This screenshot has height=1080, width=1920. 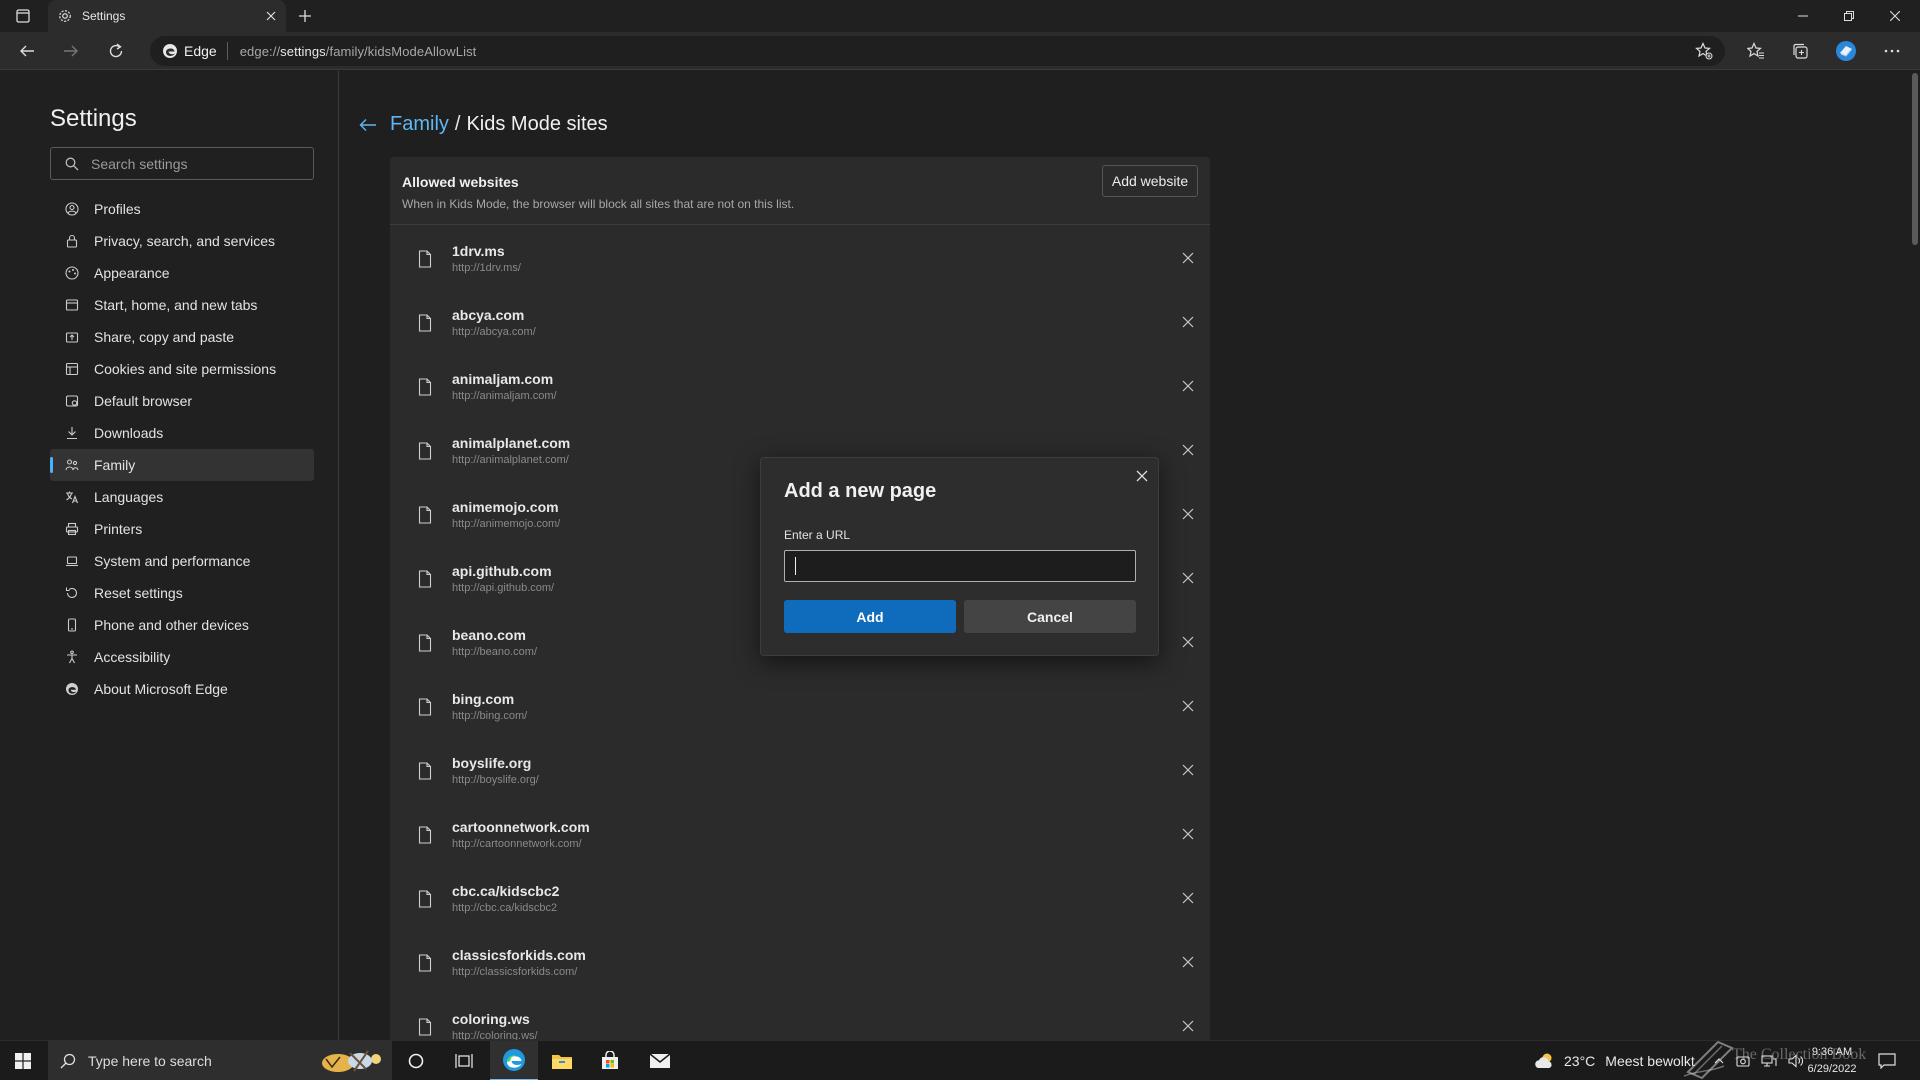 I want to click on scrollbar-thumb, so click(x=1915, y=159).